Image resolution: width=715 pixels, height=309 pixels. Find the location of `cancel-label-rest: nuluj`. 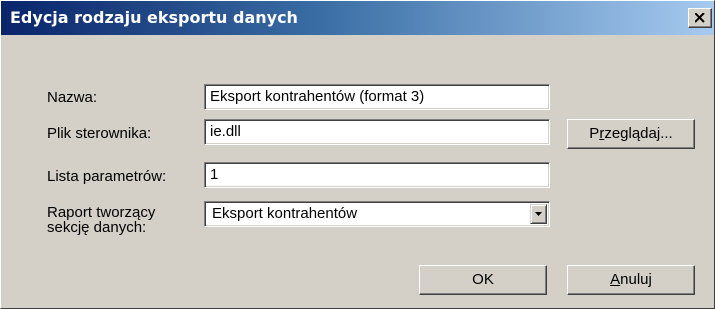

cancel-label-rest: nuluj is located at coordinates (636, 279).